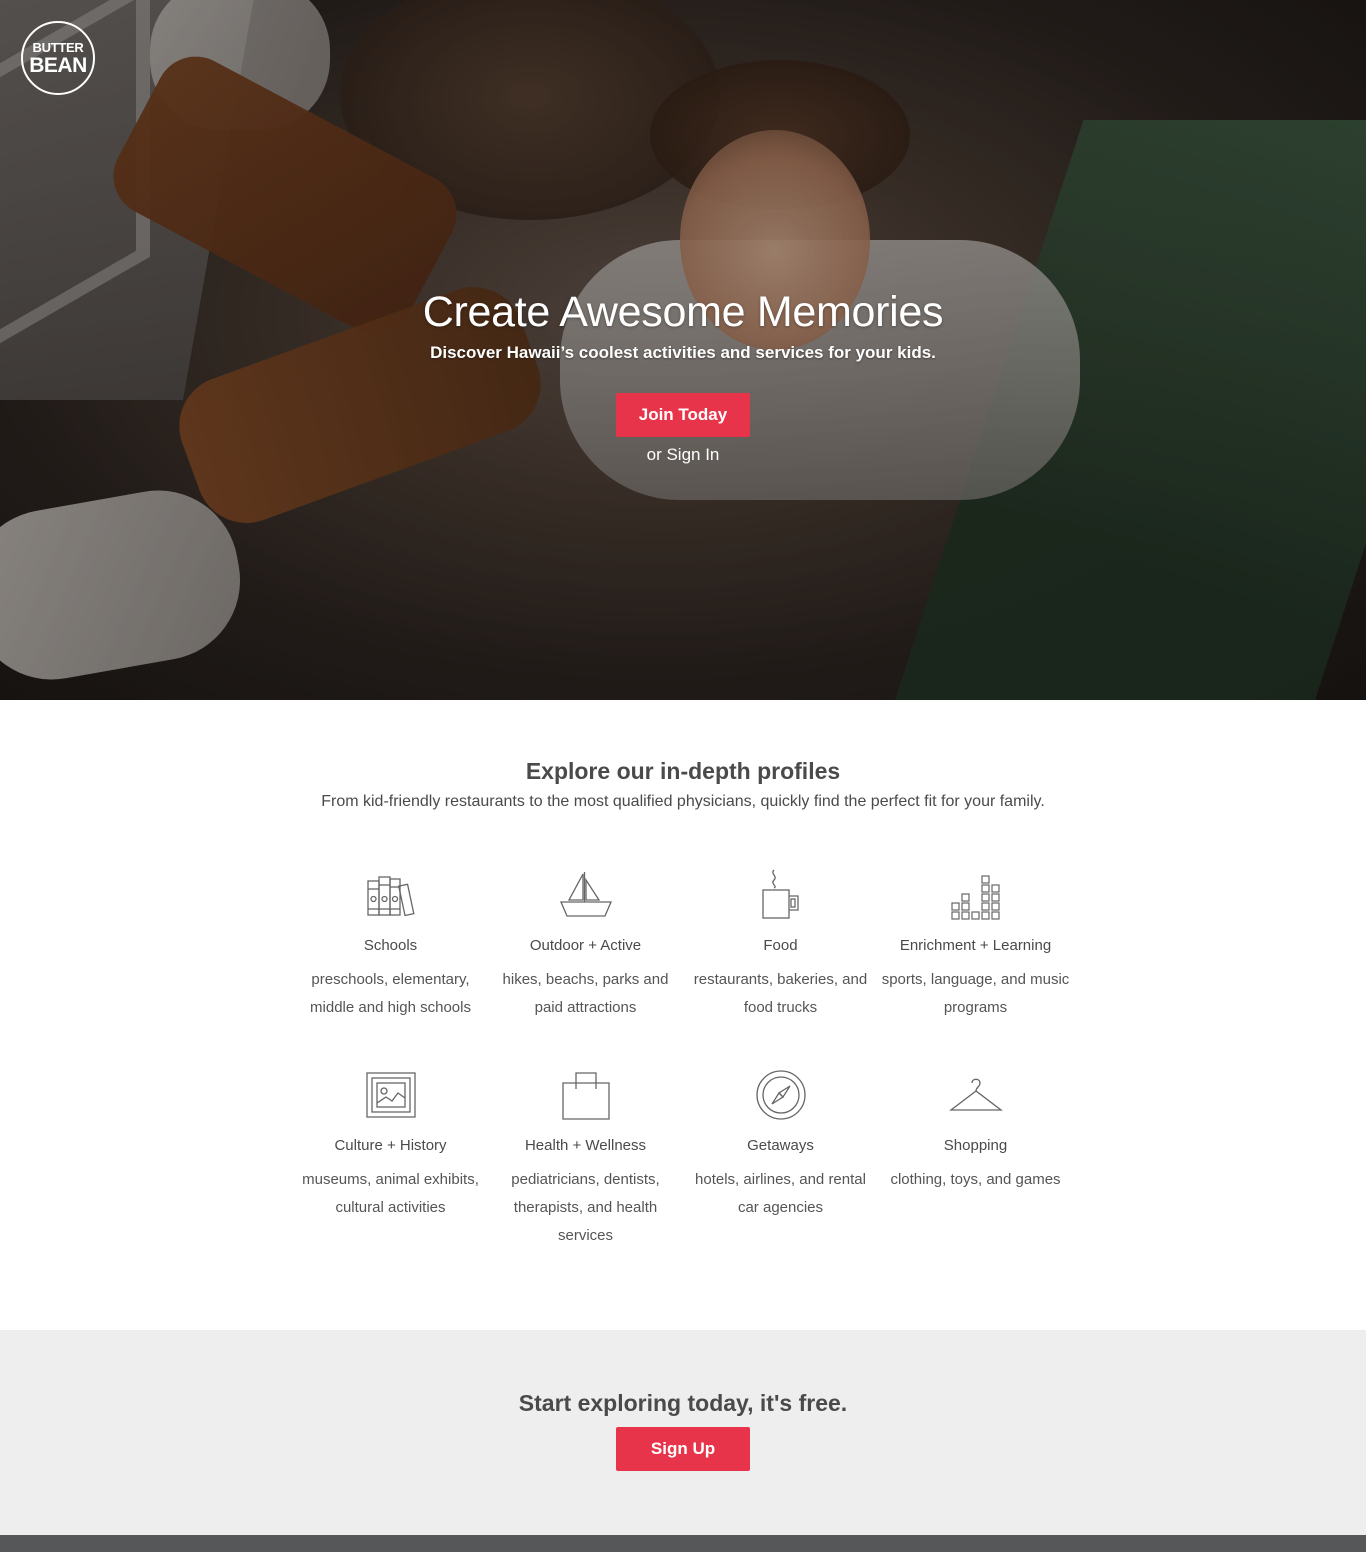 The width and height of the screenshot is (1366, 1552). I want to click on category-name: Enrichment + Learning, so click(975, 945).